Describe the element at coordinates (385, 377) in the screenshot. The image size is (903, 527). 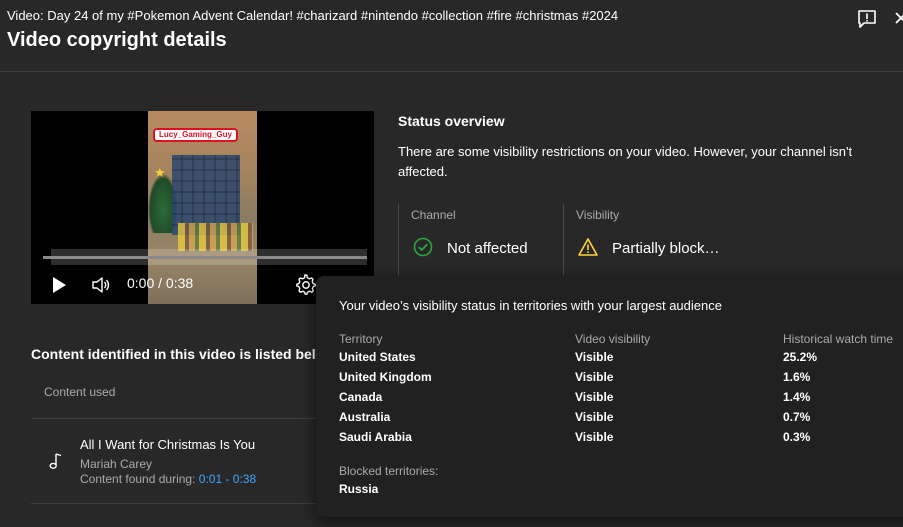
I see `territory-cell: United Kingdom` at that location.